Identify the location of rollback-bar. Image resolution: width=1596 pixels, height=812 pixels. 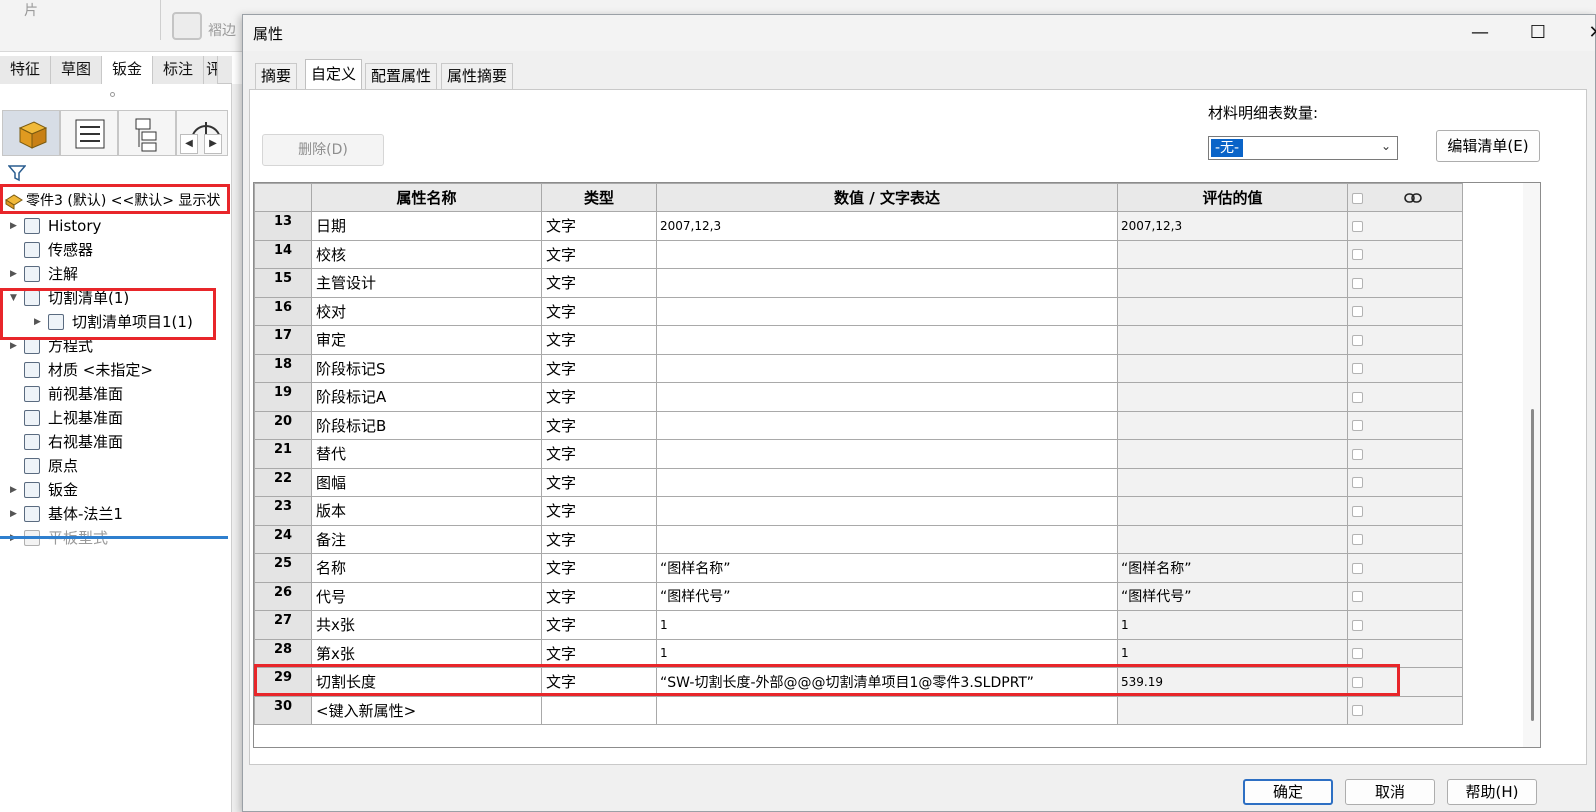
(114, 537).